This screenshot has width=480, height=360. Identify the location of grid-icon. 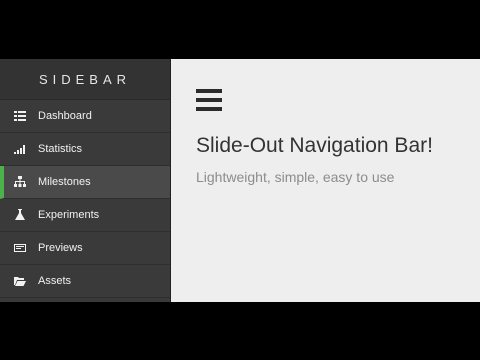
(20, 116).